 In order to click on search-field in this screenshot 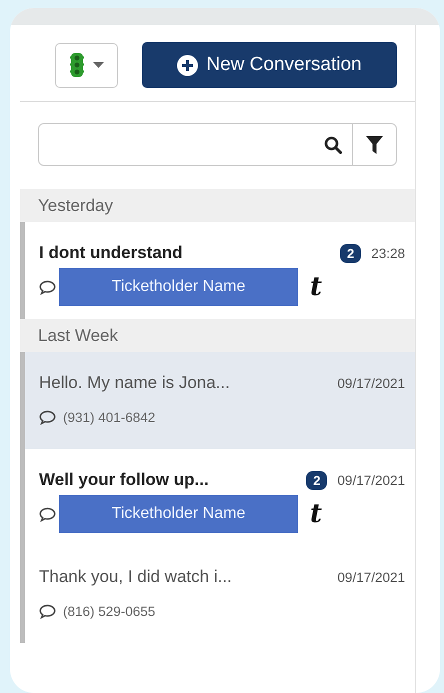, I will do `click(217, 144)`.